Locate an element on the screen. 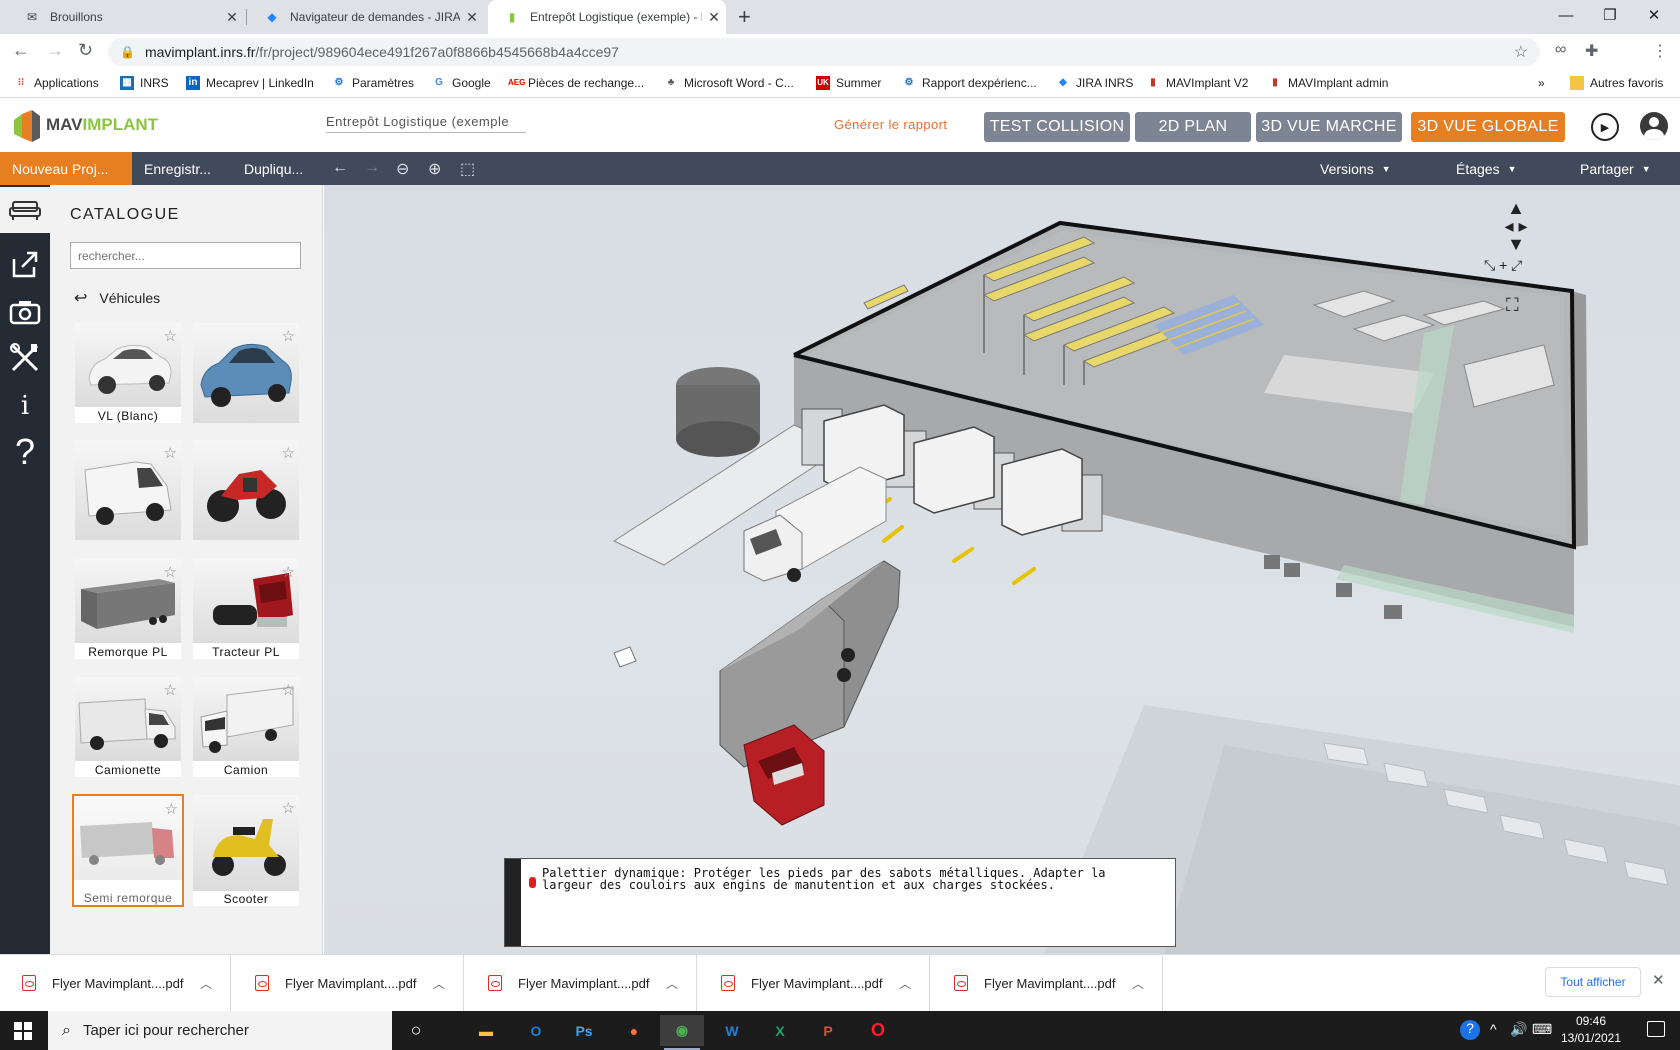  bookmark-google: G Google is located at coordinates (461, 83).